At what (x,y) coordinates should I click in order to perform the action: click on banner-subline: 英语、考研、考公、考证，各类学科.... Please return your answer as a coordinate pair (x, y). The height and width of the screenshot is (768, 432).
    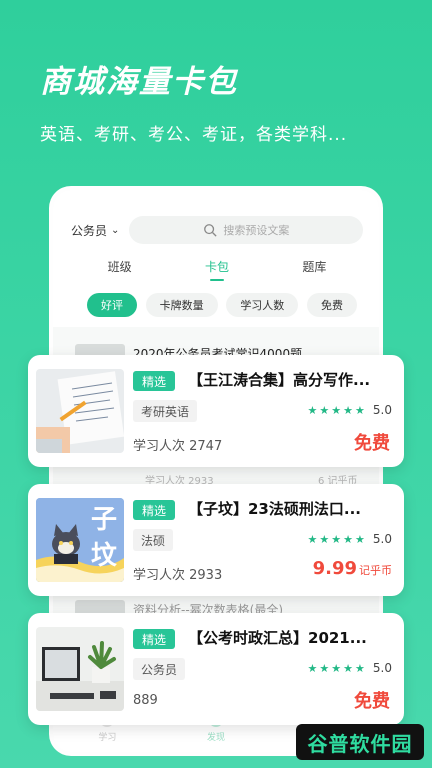
    Looking at the image, I should click on (194, 135).